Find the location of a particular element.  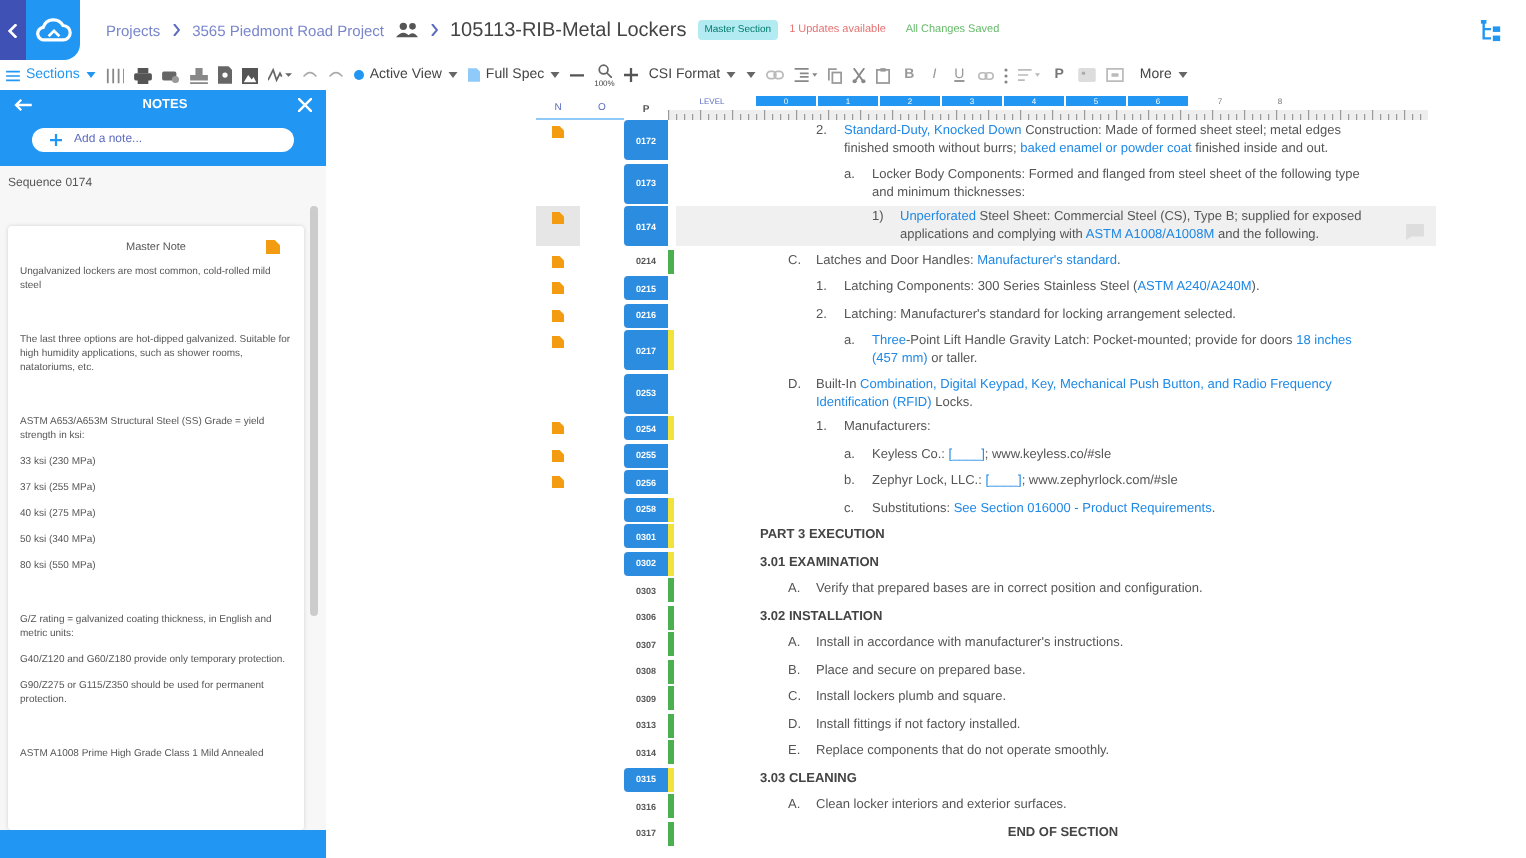

cloud-icon is located at coordinates (53, 30).